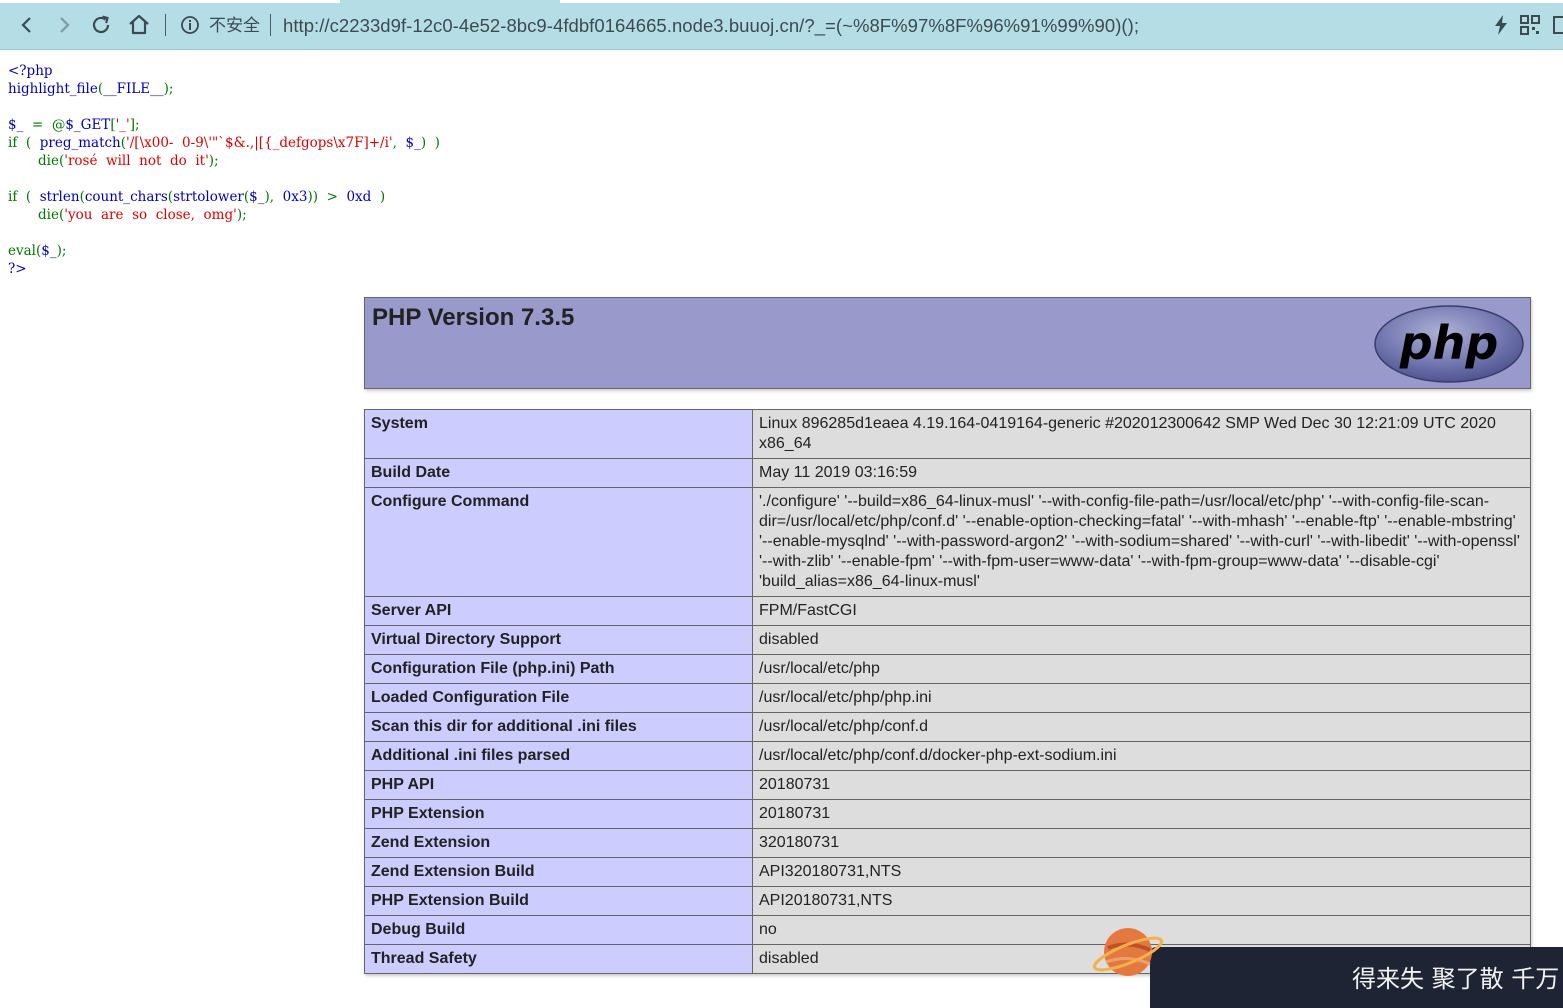 The height and width of the screenshot is (1008, 1563). I want to click on phpinfo-row: Zend Extension 320180731, so click(947, 843).